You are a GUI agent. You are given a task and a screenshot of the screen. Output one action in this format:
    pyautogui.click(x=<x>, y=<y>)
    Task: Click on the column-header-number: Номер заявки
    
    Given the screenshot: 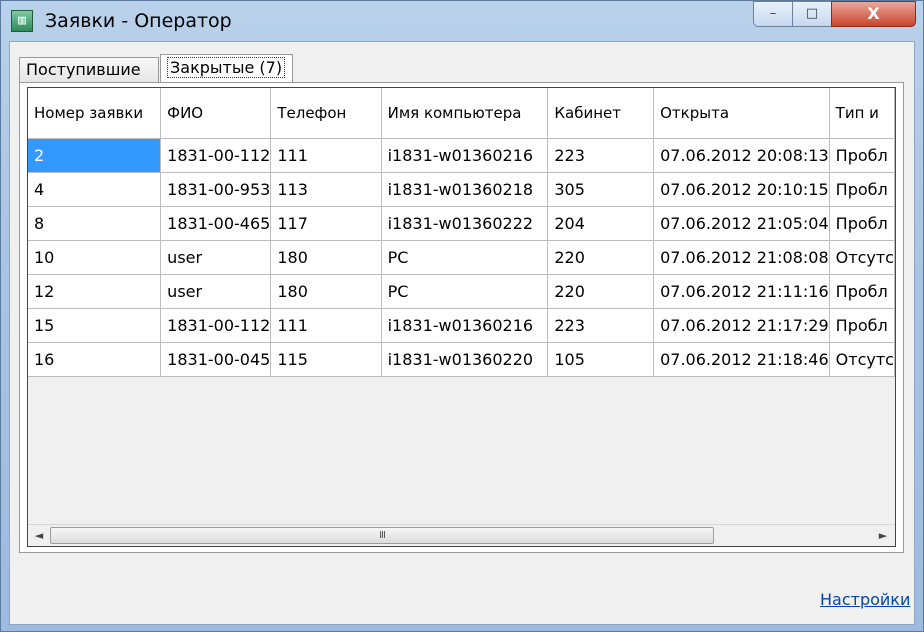 What is the action you would take?
    pyautogui.click(x=95, y=113)
    